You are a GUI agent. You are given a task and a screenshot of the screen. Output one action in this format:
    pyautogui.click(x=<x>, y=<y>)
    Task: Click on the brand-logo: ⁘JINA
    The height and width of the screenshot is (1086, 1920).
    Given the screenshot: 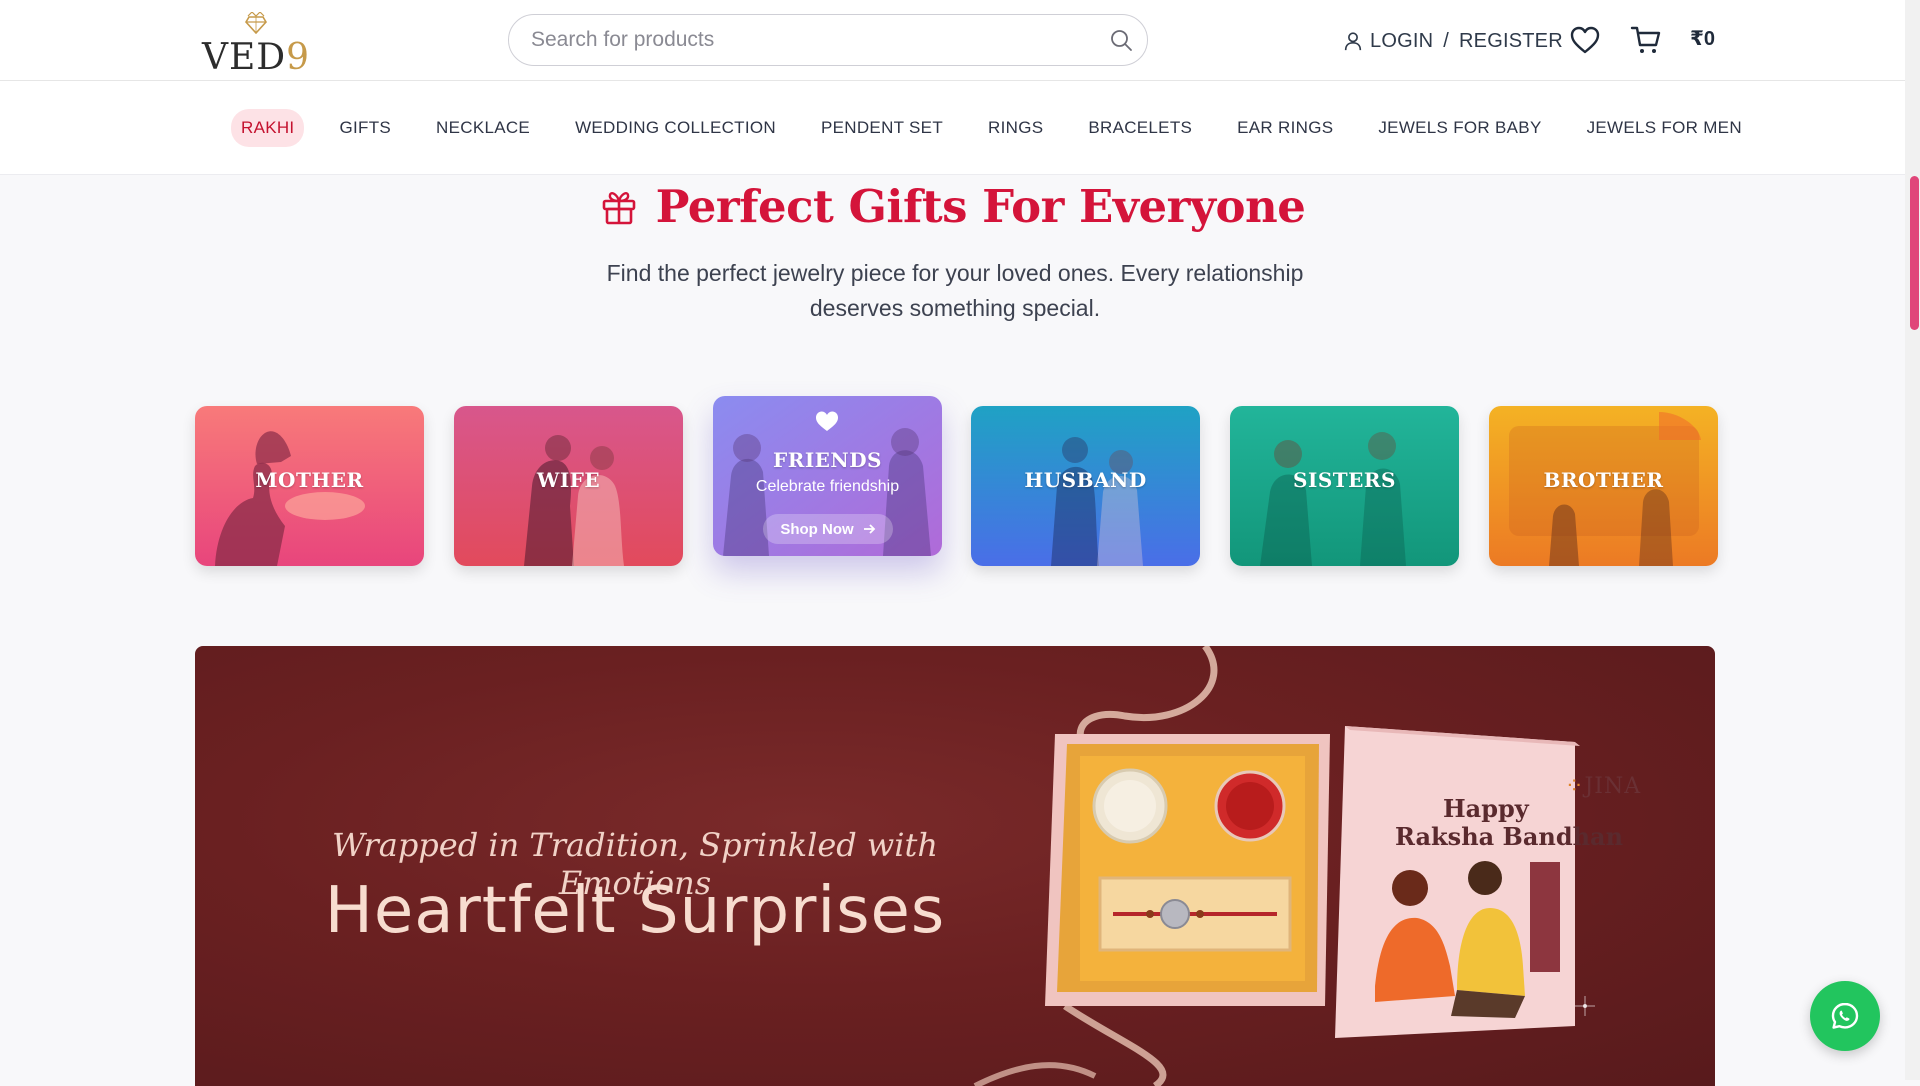 What is the action you would take?
    pyautogui.click(x=1603, y=786)
    